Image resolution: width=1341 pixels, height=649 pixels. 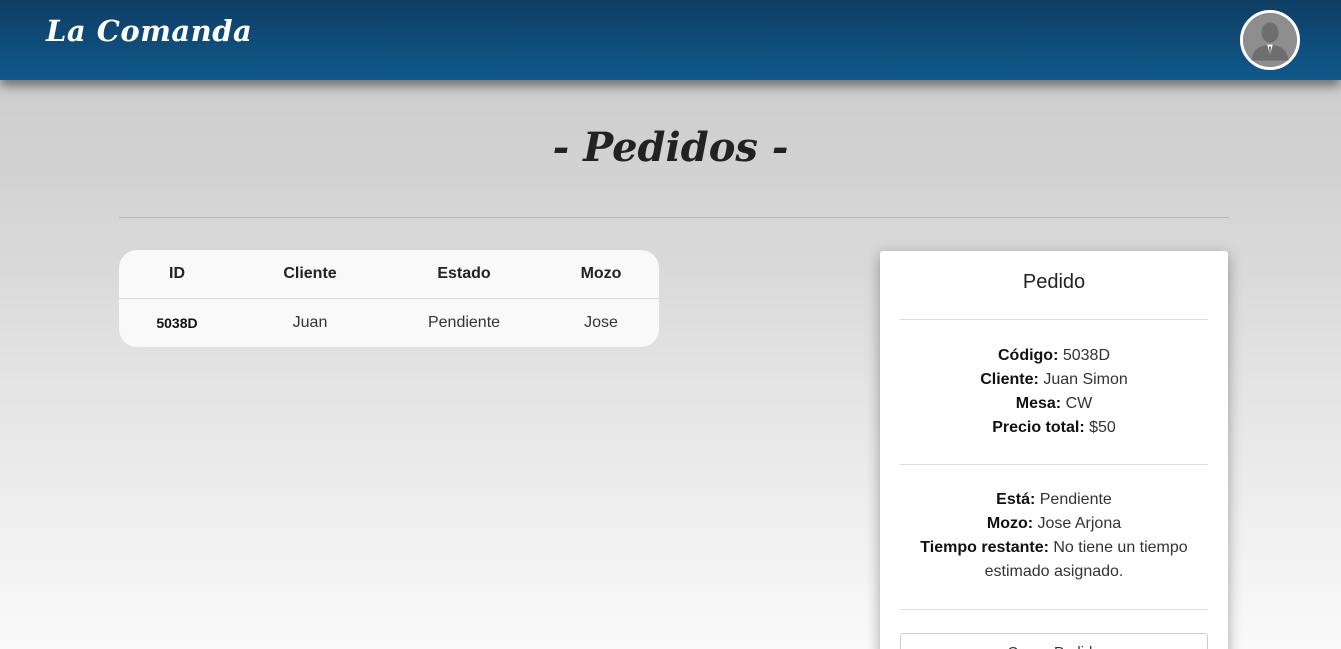 I want to click on table-row: 5038D Juan Pendiente Jose, so click(x=389, y=323).